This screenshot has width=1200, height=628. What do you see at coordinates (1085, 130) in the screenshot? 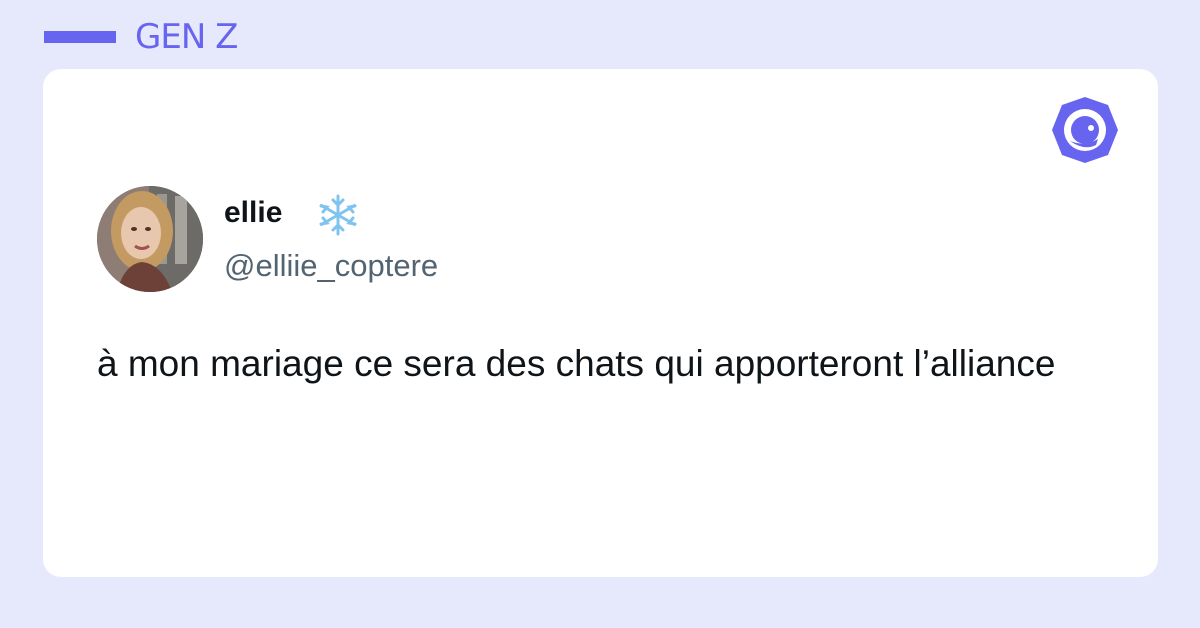
I see `brand-logo-icon` at bounding box center [1085, 130].